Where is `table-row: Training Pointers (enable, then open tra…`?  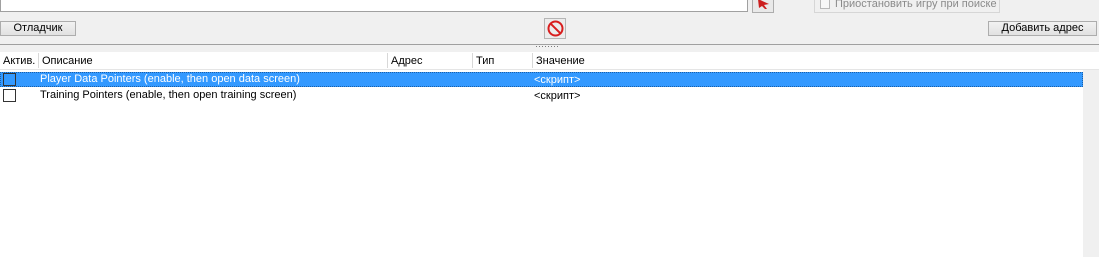
table-row: Training Pointers (enable, then open tra… is located at coordinates (541, 95).